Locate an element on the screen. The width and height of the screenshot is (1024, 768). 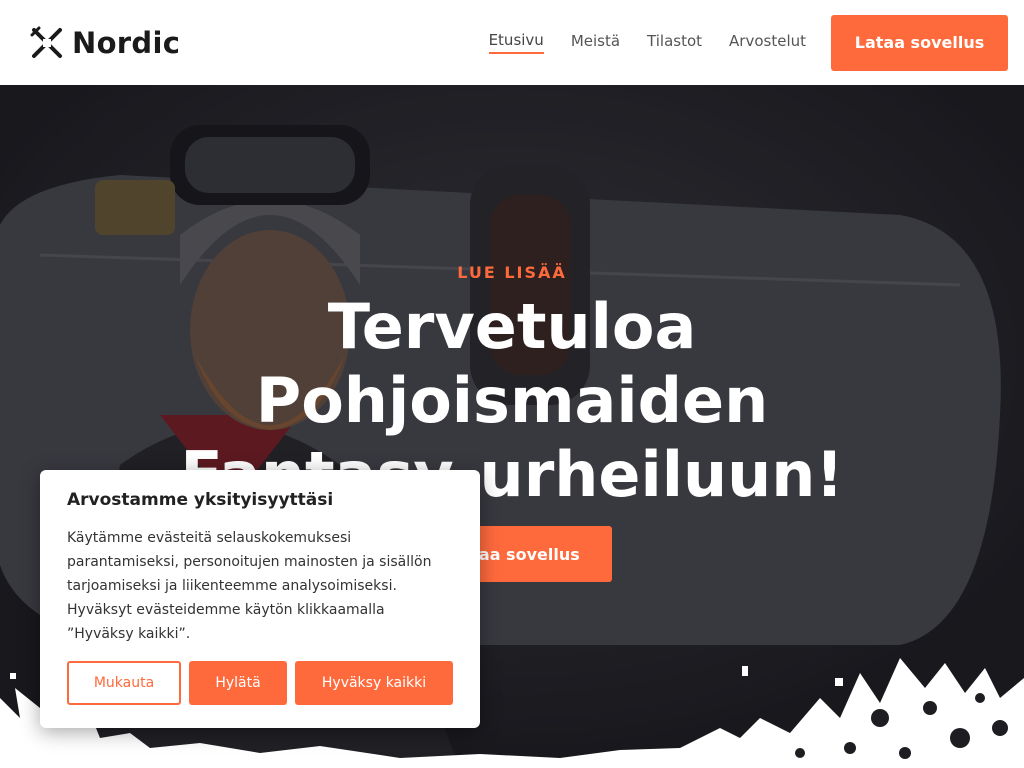
hero-headline-line: Pohjoismaiden is located at coordinates (512, 400).